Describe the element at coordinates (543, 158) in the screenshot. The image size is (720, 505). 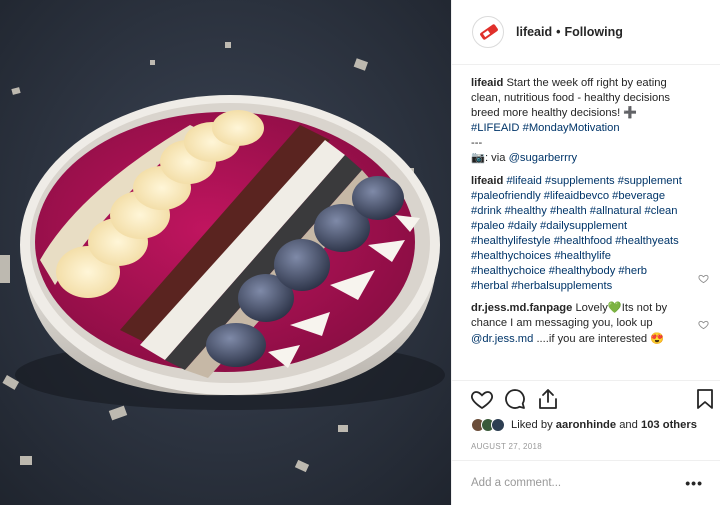
I see `via-mention: @sugarberrry` at that location.